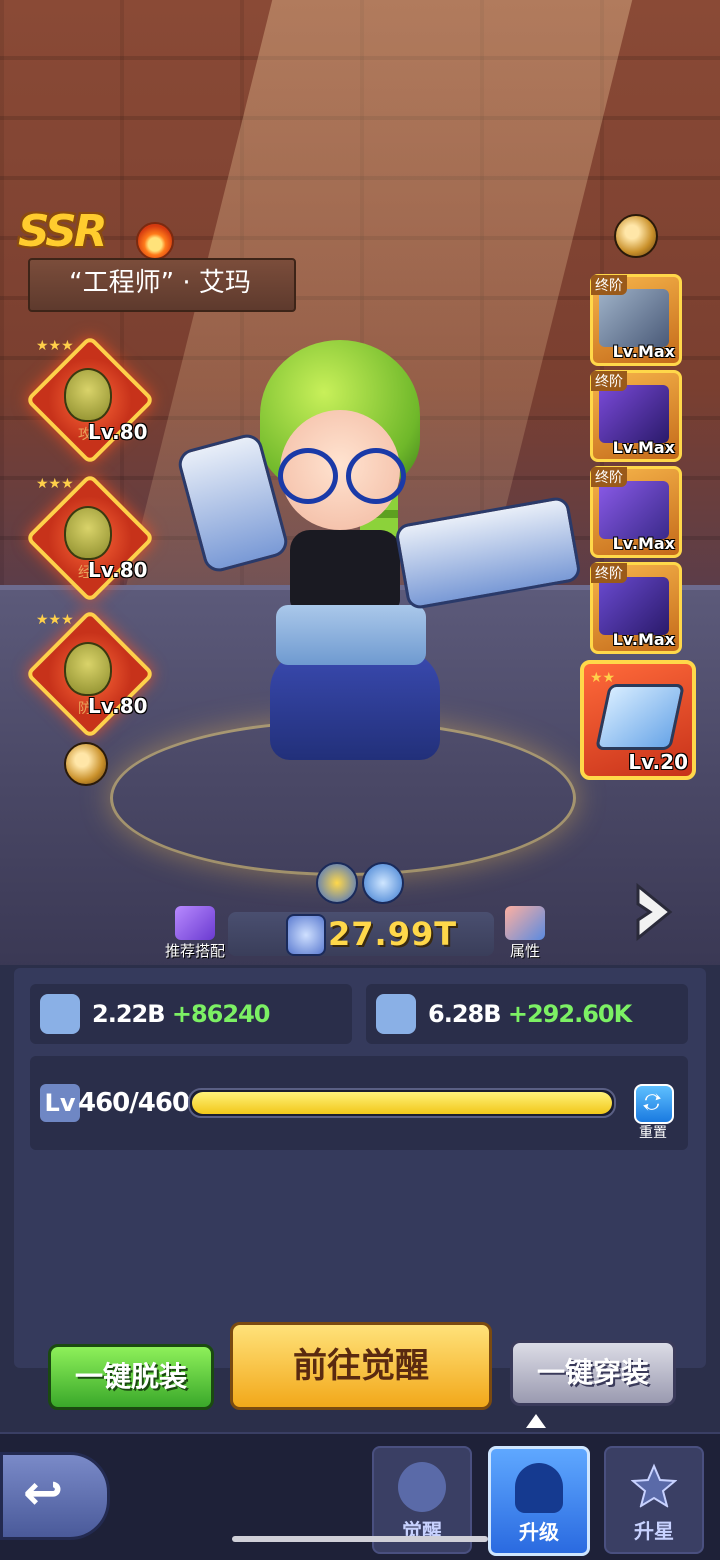 This screenshot has height=1560, width=720. Describe the element at coordinates (360, 1539) in the screenshot. I see `home-indicator` at that location.